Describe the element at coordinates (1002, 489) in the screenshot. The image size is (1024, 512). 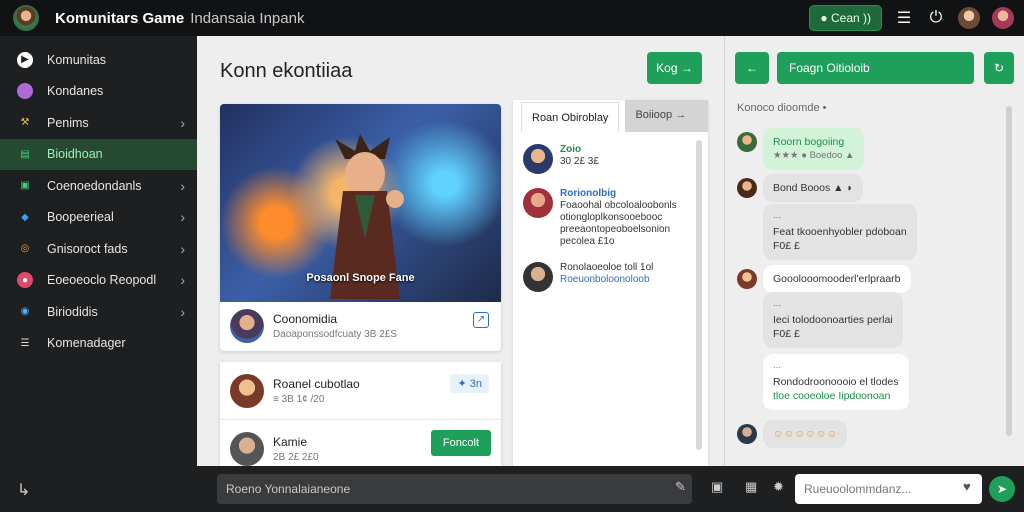
I see `send-button: ➤` at that location.